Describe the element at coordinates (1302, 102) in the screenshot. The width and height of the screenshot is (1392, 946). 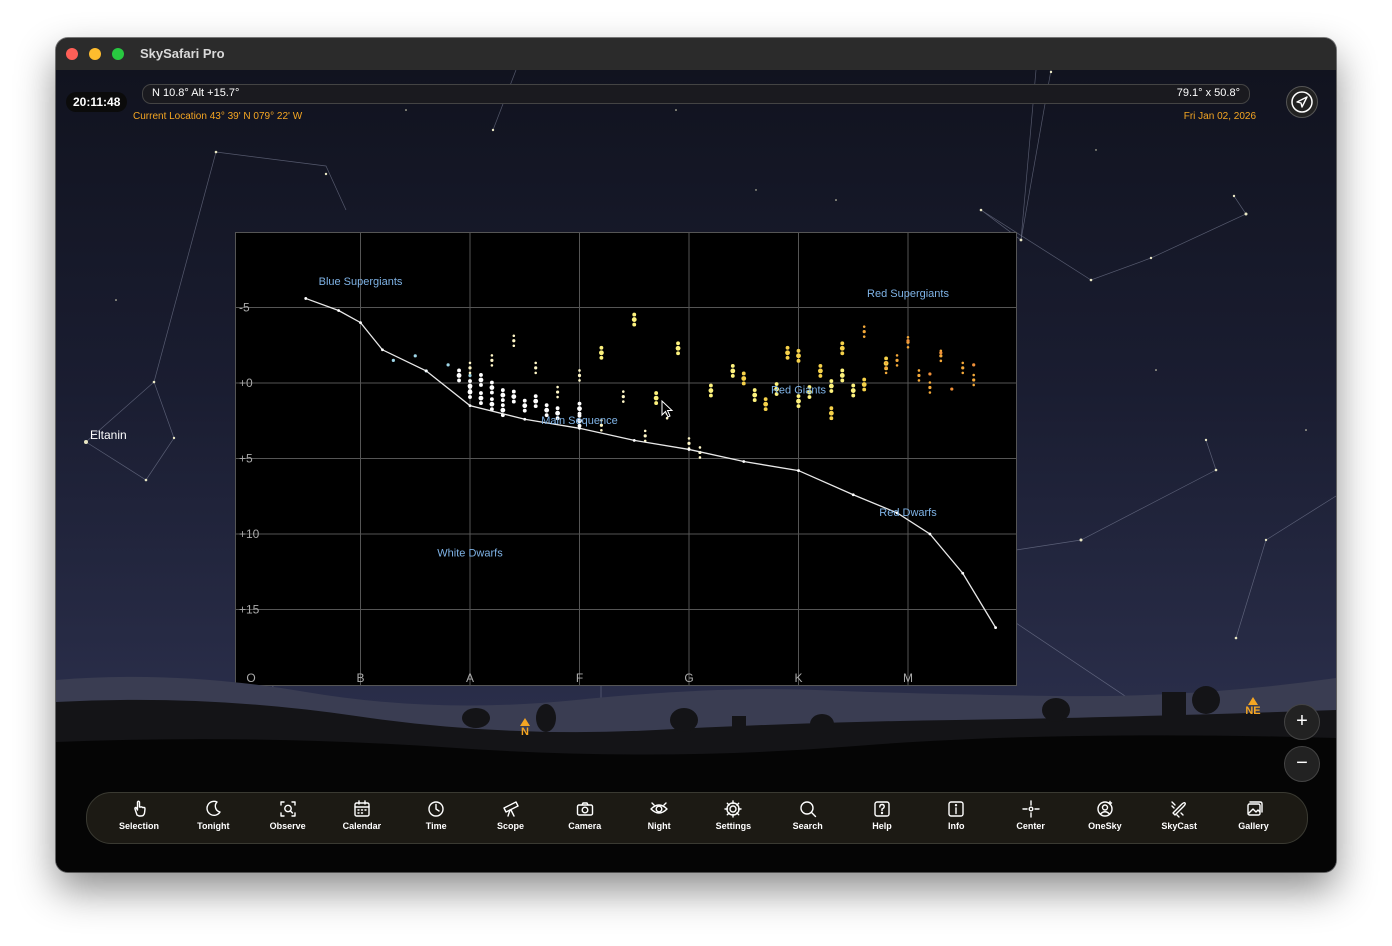
I see `navigation-button` at that location.